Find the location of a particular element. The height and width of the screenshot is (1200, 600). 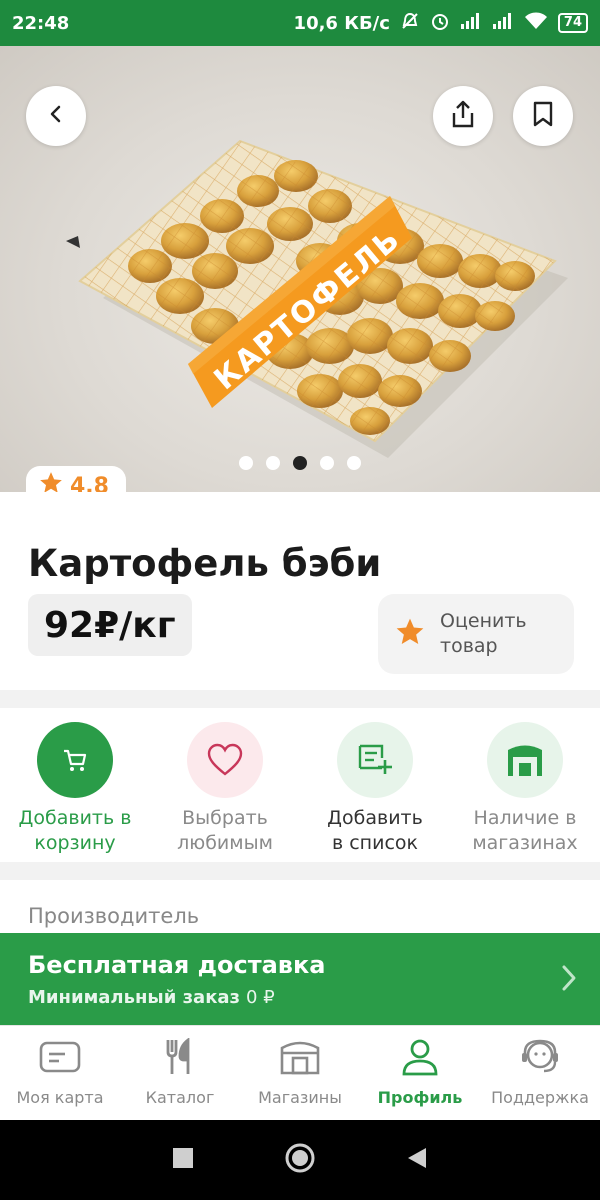

product-price: 92₽/кг is located at coordinates (110, 625).